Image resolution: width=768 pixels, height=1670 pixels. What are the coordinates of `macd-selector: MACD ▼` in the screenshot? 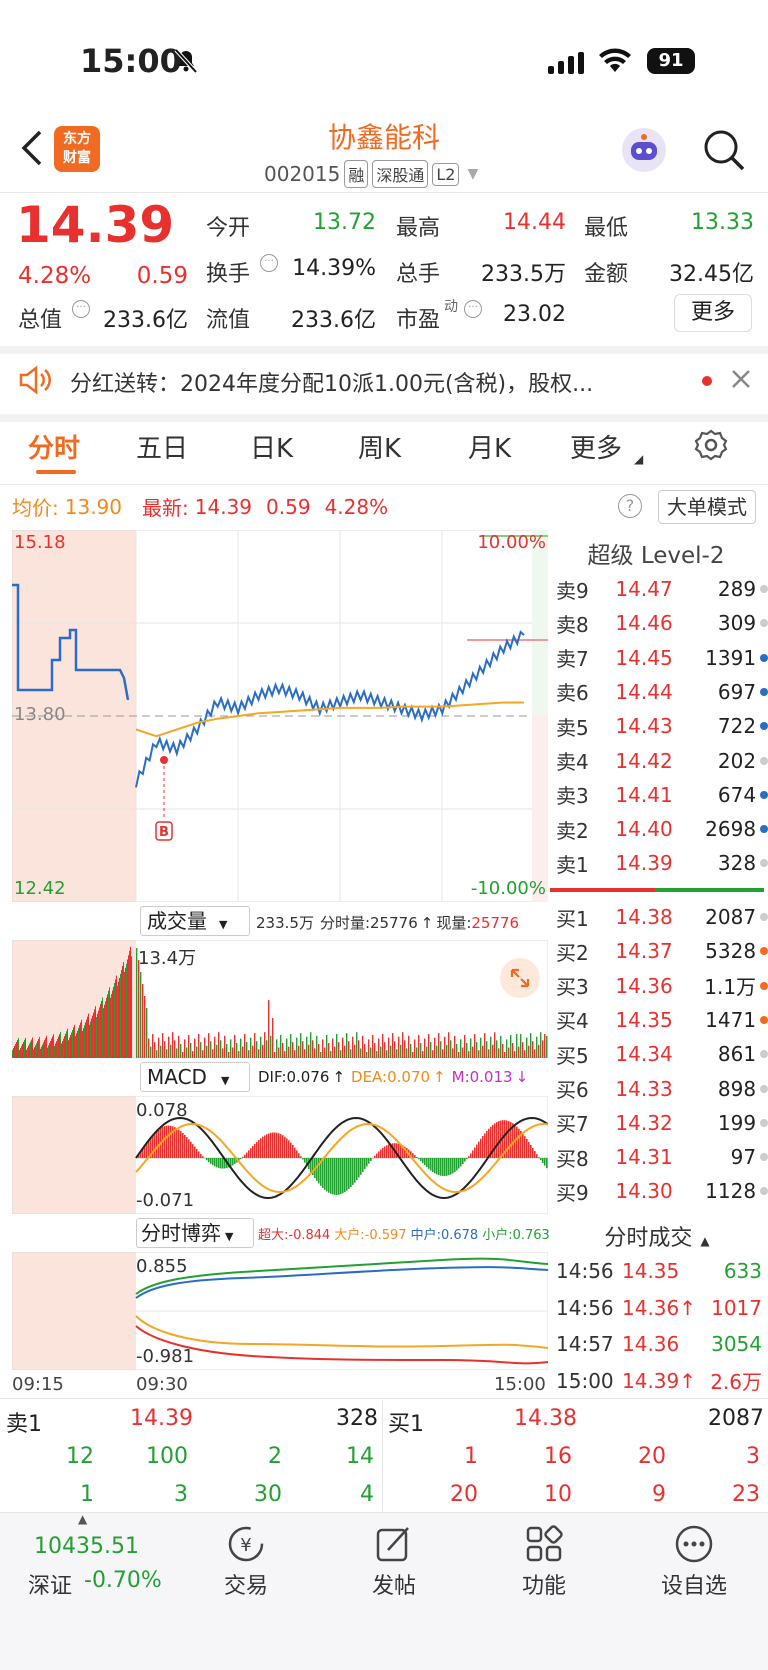 It's located at (195, 1077).